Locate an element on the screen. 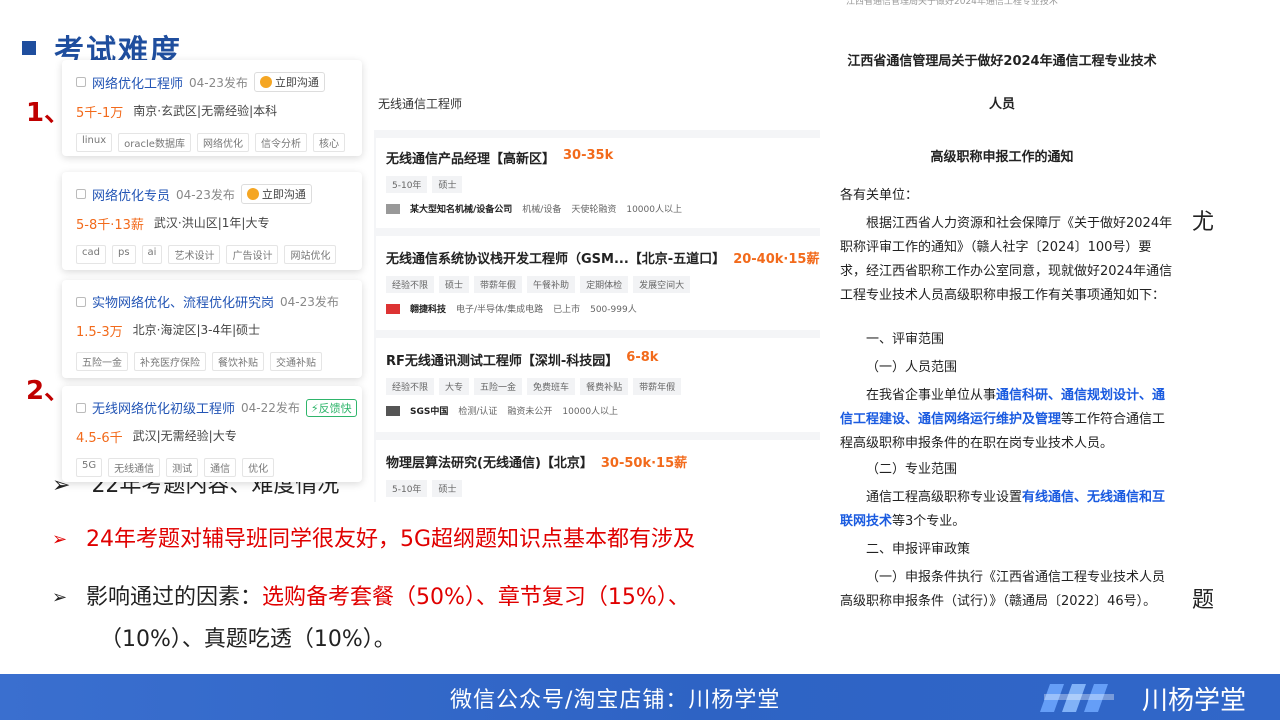 The height and width of the screenshot is (720, 1280). title-bullet-square is located at coordinates (29, 48).